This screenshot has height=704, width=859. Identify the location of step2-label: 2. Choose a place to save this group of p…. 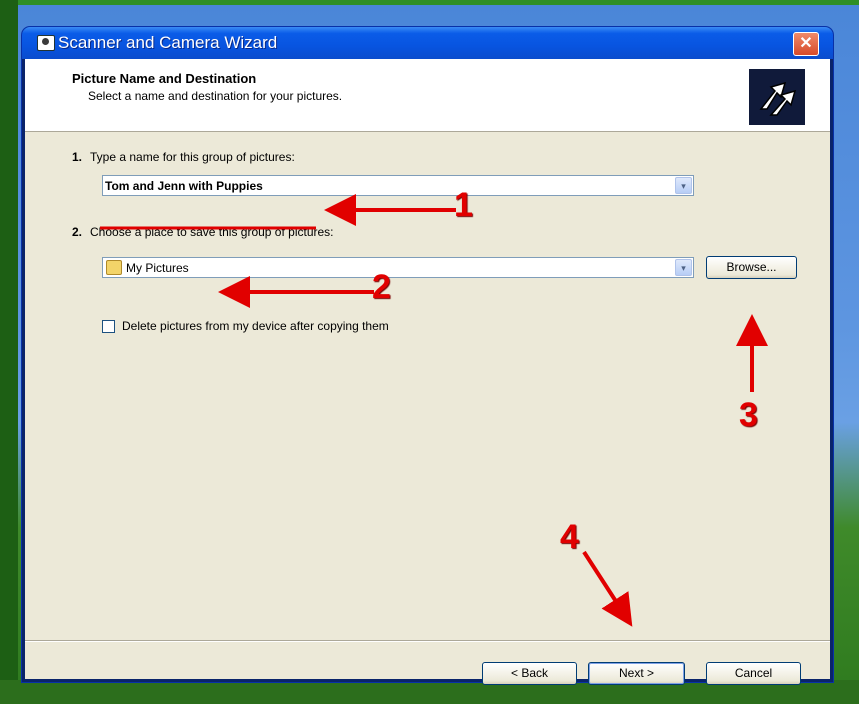
(203, 232).